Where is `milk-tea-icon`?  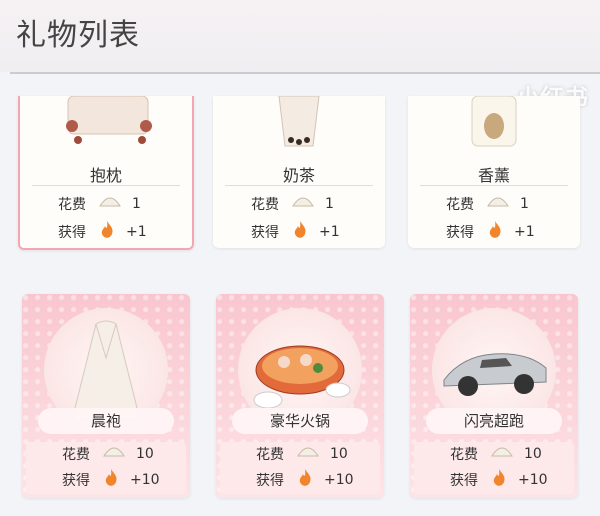
milk-tea-icon is located at coordinates (299, 122).